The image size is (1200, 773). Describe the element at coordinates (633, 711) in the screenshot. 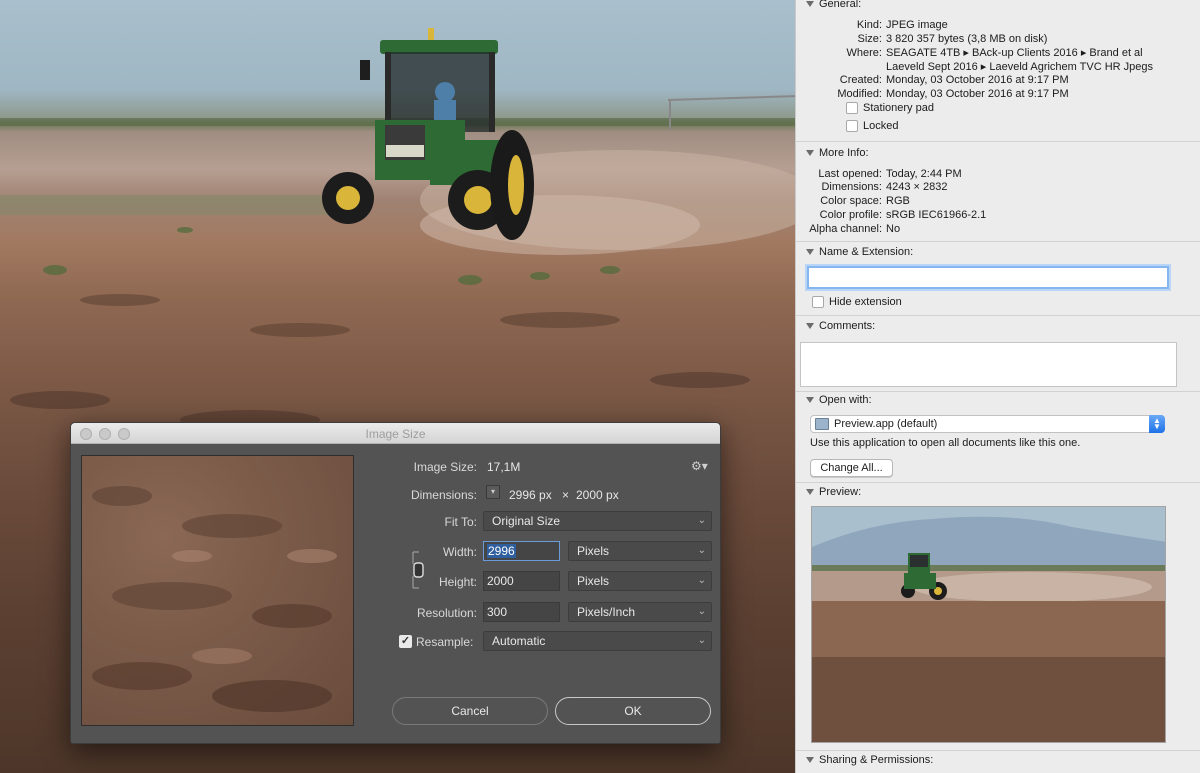

I see `ok-button: OK` at that location.